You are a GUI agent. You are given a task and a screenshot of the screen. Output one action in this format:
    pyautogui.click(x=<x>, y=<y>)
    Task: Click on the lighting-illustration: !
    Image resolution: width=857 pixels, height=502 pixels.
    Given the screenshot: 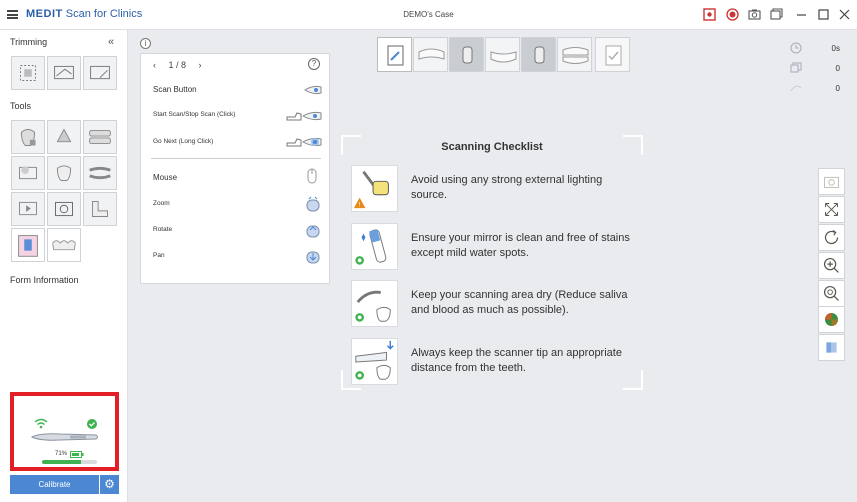 What is the action you would take?
    pyautogui.click(x=374, y=188)
    